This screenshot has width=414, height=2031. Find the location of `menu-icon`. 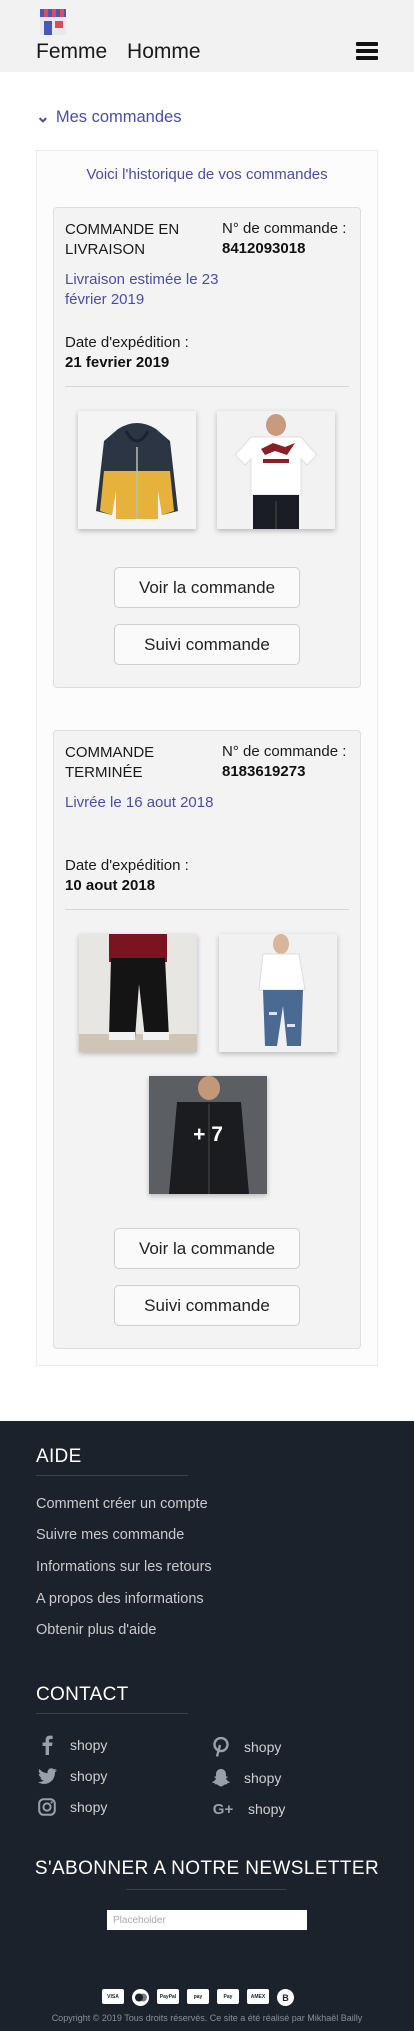

menu-icon is located at coordinates (367, 51).